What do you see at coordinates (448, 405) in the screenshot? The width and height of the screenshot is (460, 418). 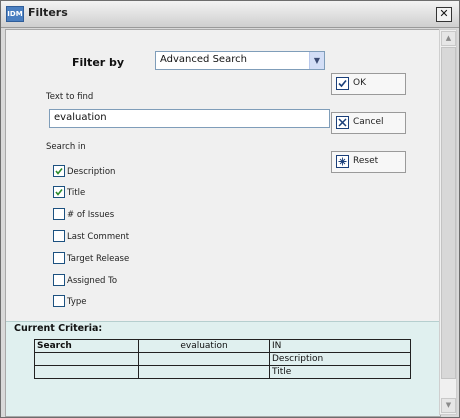 I see `arrow-down-icon: ▼` at bounding box center [448, 405].